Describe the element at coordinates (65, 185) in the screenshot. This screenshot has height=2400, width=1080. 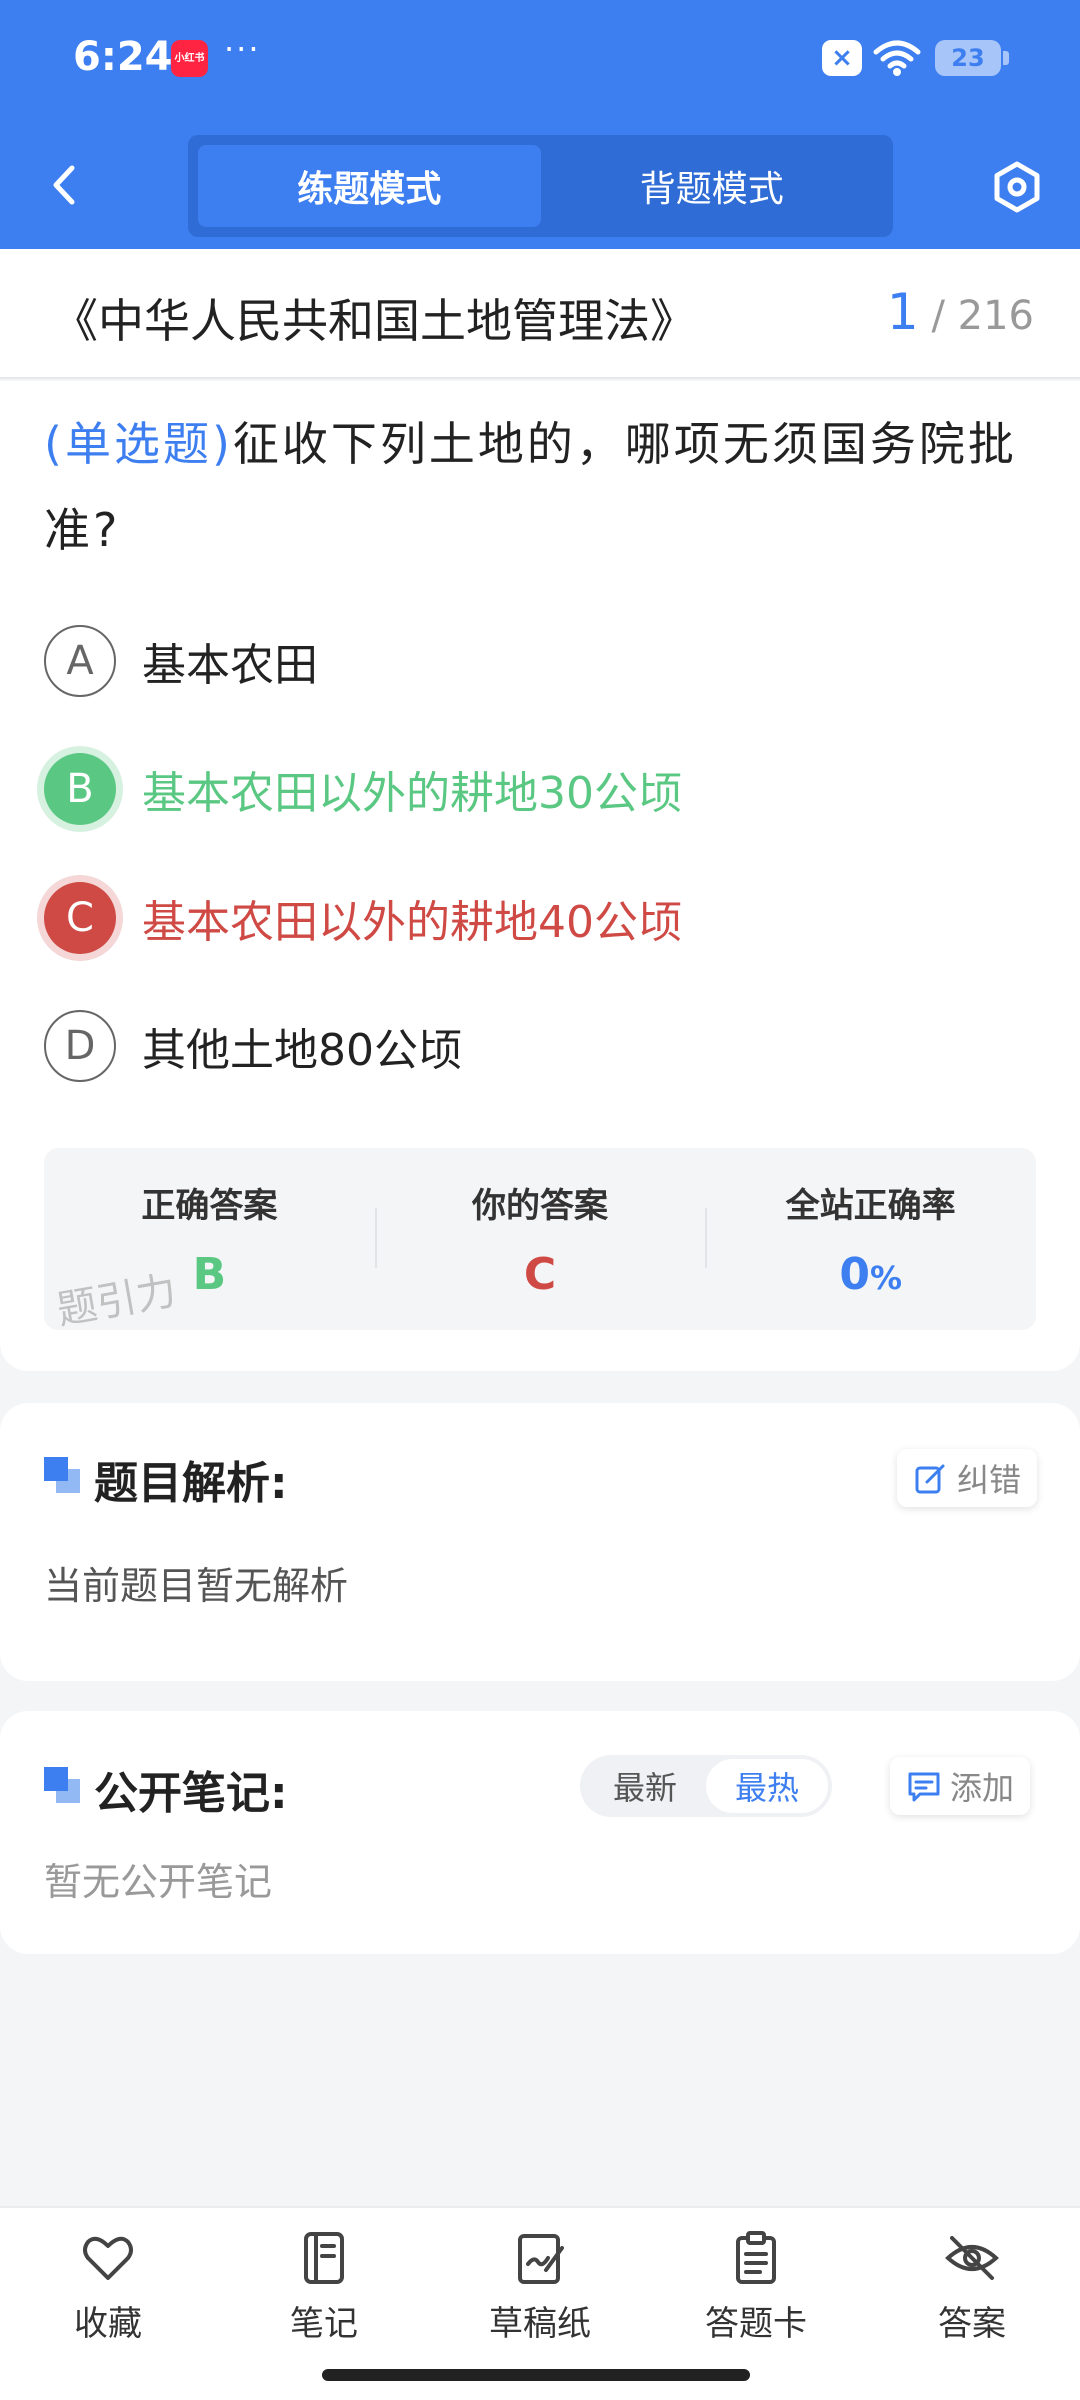
I see `back-button` at that location.